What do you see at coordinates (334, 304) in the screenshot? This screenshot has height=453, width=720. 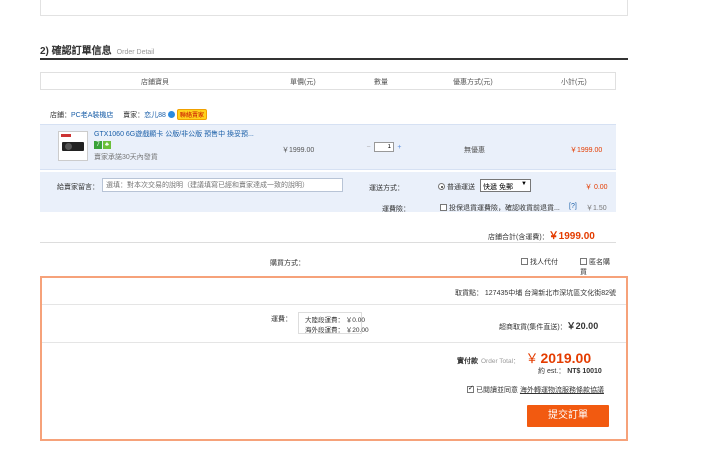 I see `summary-divider` at bounding box center [334, 304].